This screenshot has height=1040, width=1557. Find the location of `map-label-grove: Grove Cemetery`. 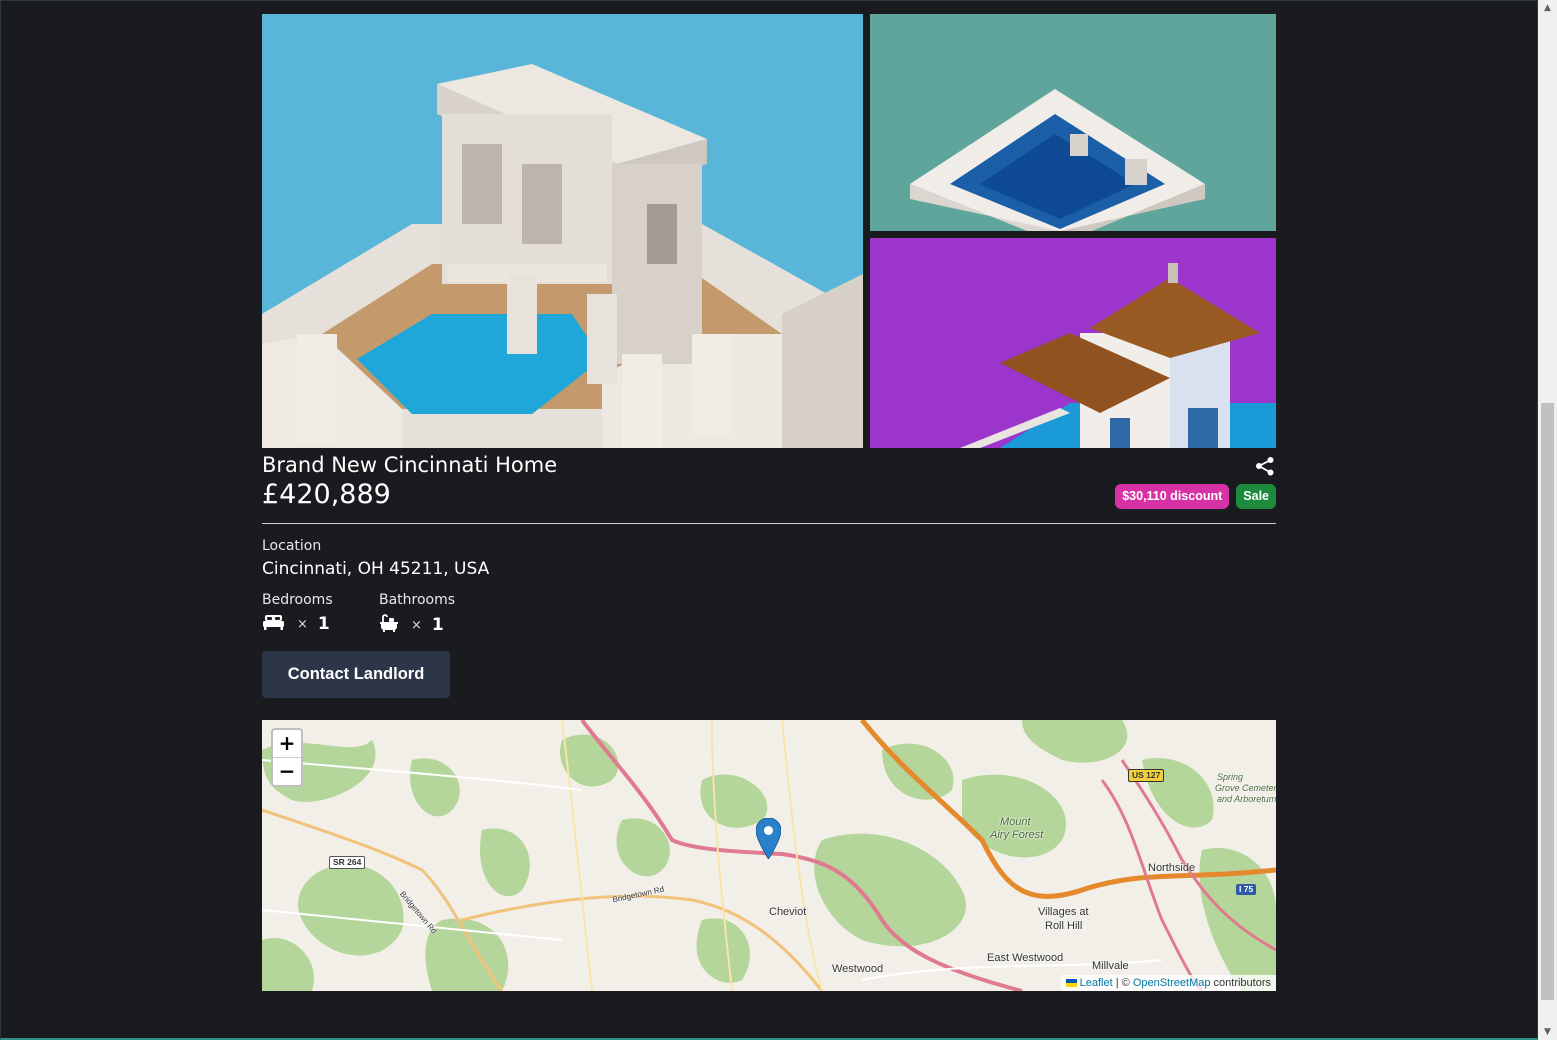

map-label-grove: Grove Cemetery is located at coordinates (1245, 788).